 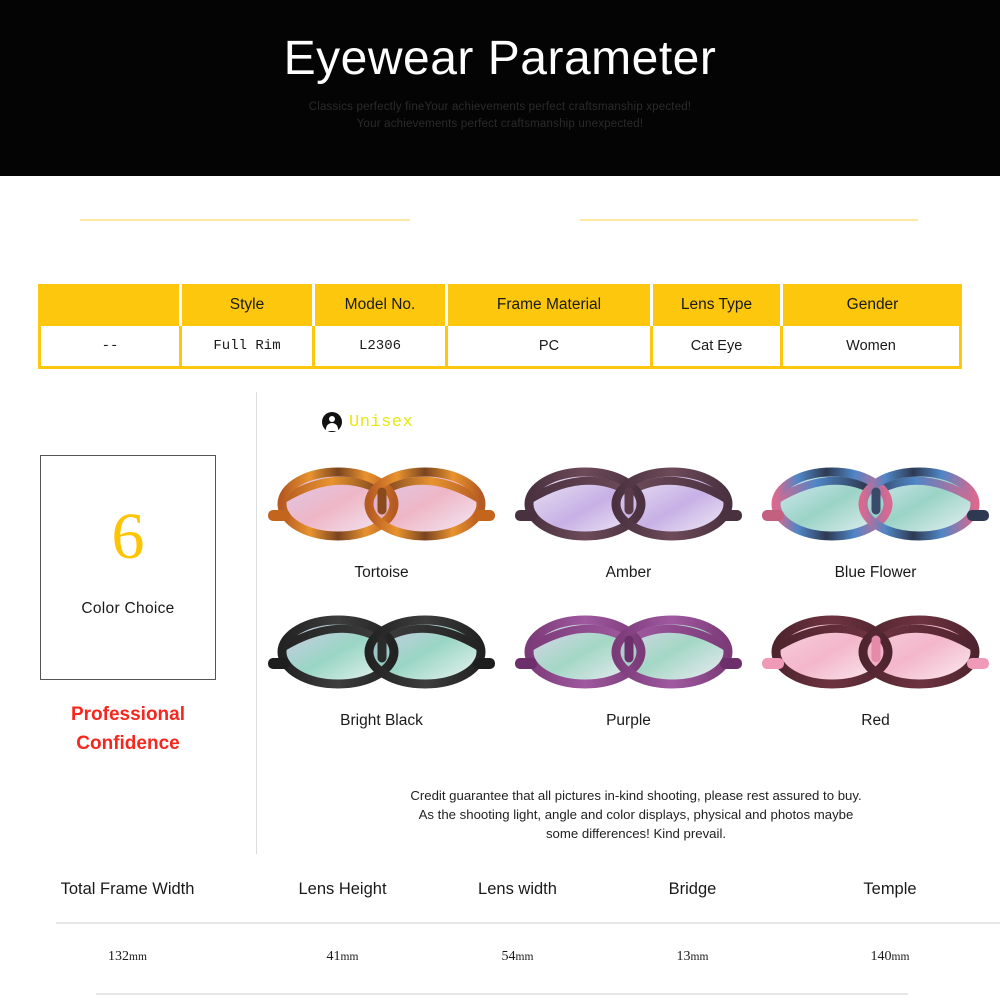 I want to click on color-variant-red: Red, so click(x=875, y=665).